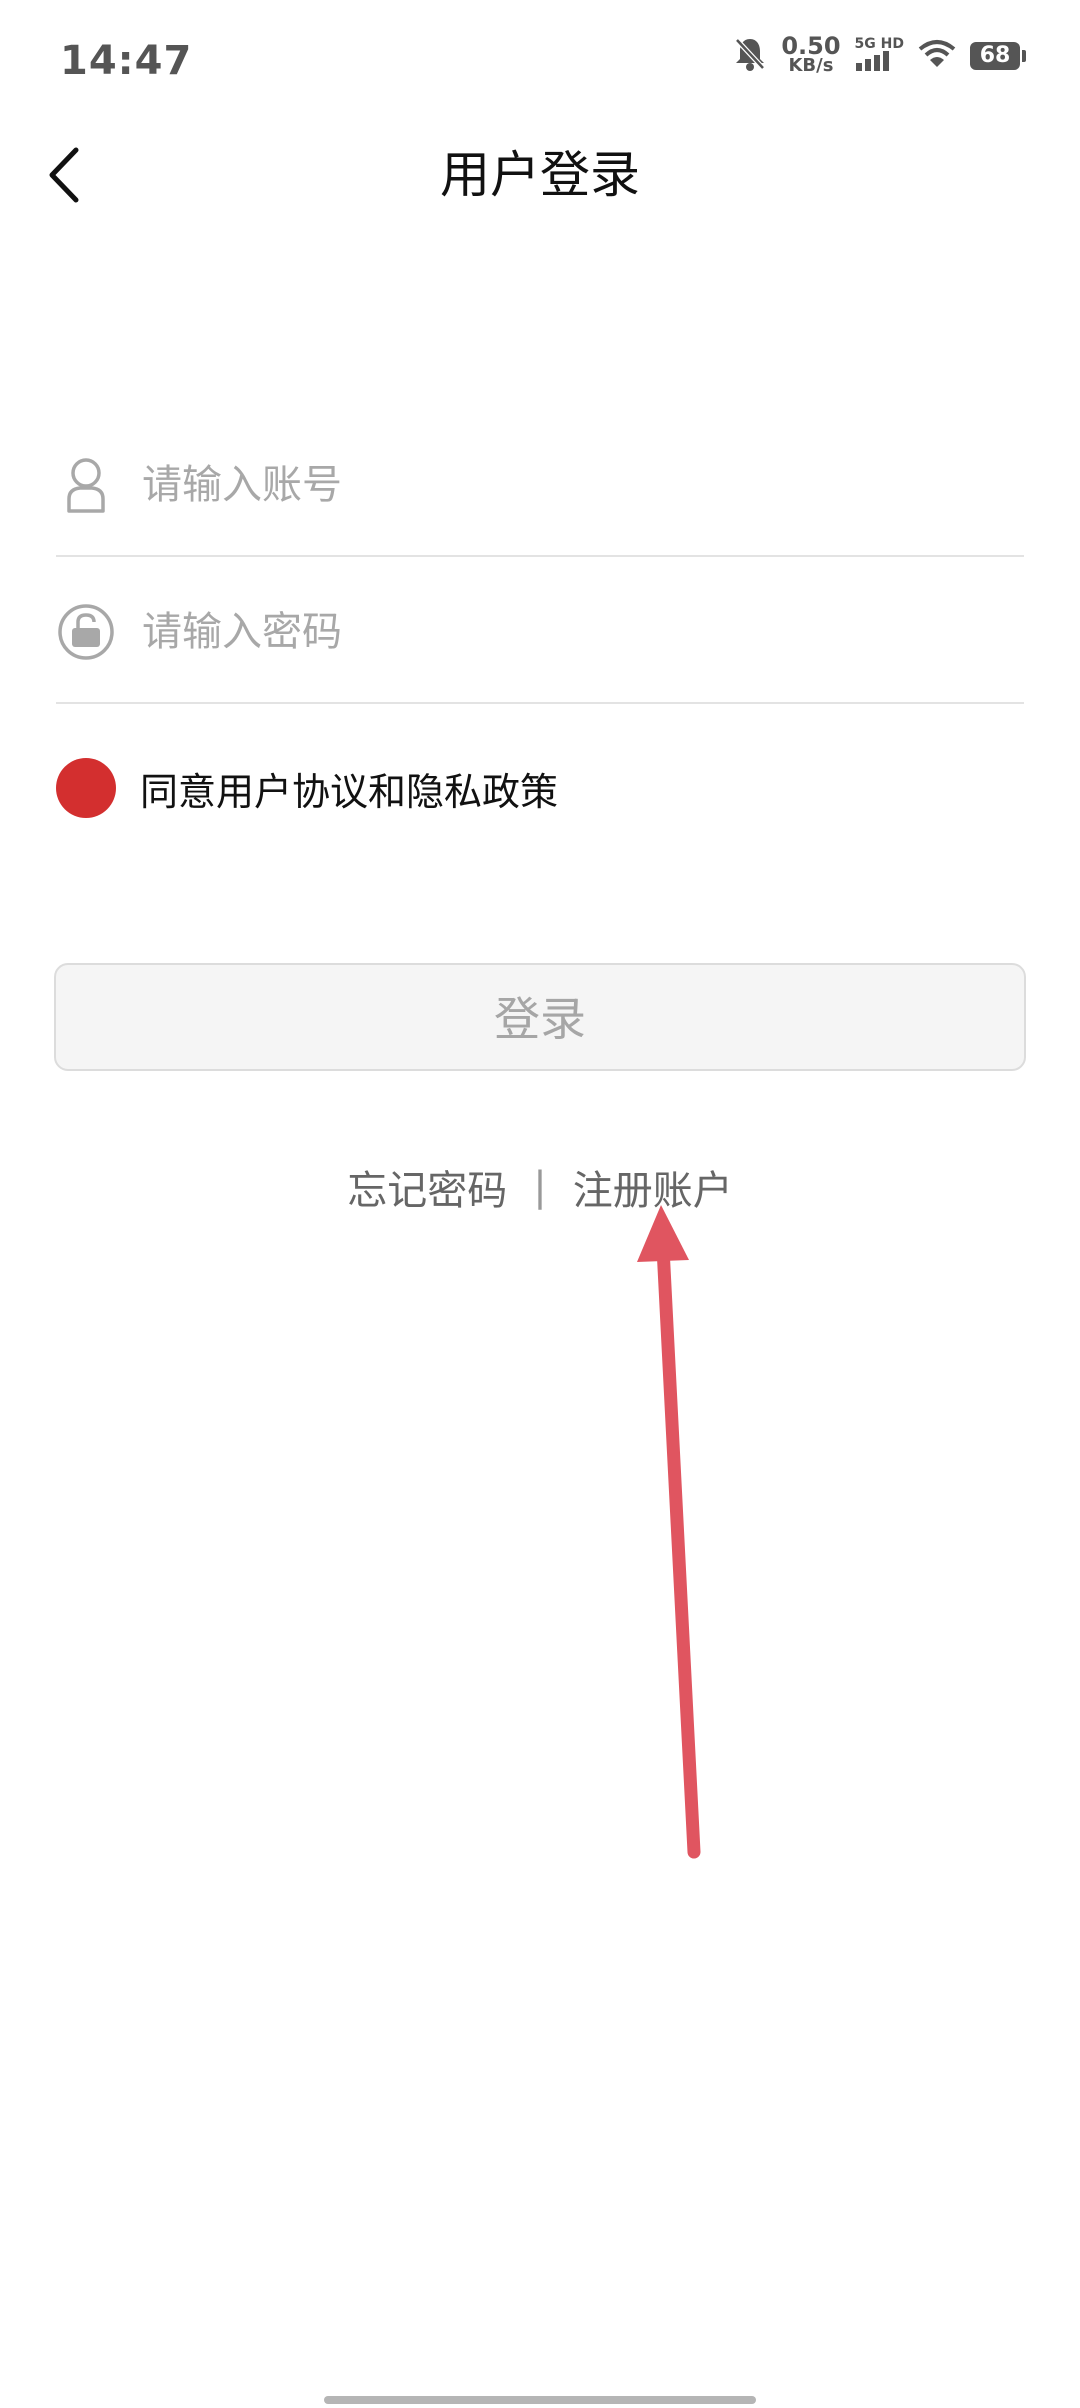 This screenshot has height=2408, width=1080. Describe the element at coordinates (811, 46) in the screenshot. I see `network-speed-value: 0.50` at that location.